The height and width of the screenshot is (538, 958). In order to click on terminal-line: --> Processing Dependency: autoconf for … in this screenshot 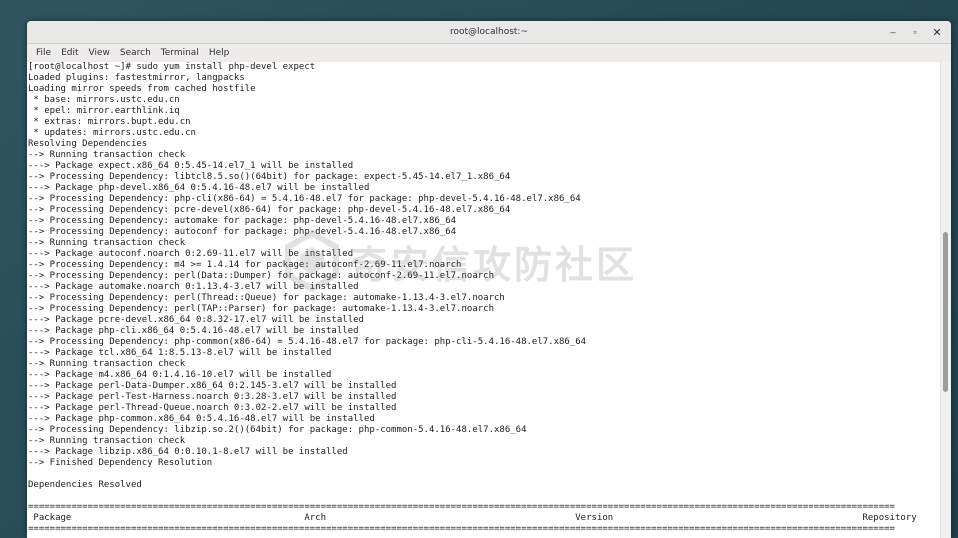, I will do `click(242, 232)`.